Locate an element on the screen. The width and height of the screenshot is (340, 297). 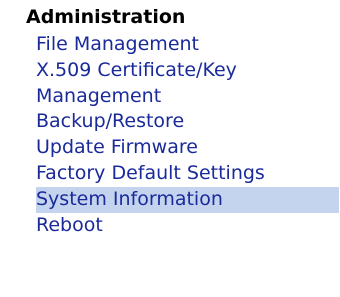
section-title-administration: Administration is located at coordinates (106, 17).